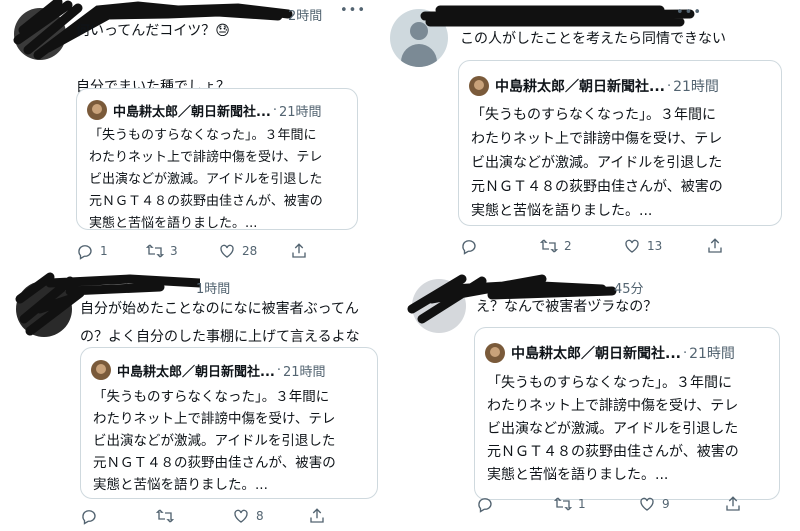 The height and width of the screenshot is (531, 800). What do you see at coordinates (655, 246) in the screenshot?
I see `like-count: 13` at bounding box center [655, 246].